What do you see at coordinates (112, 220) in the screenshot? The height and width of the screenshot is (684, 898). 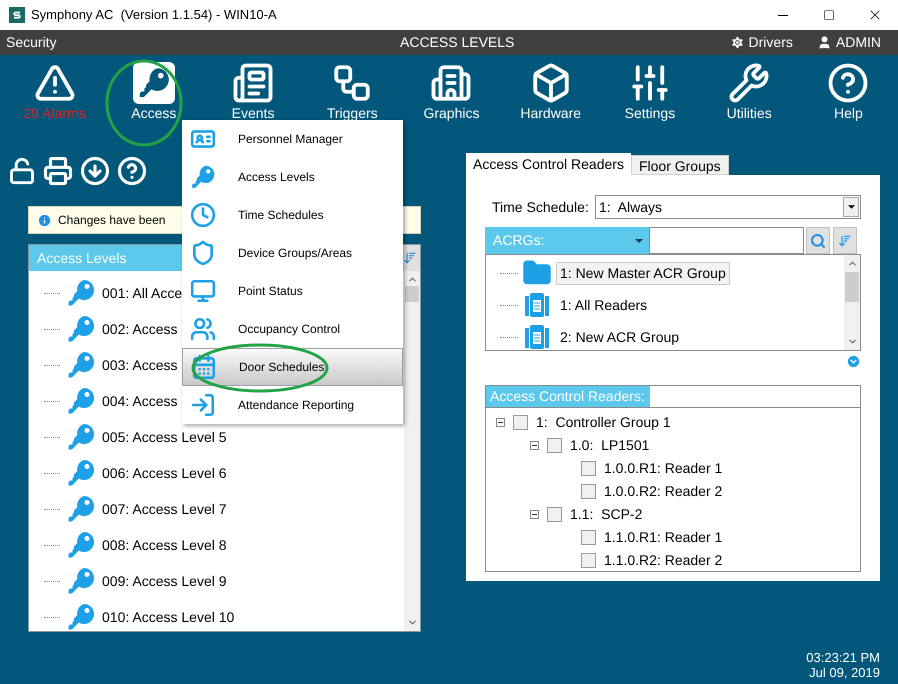 I see `notice-text: Changes have been` at bounding box center [112, 220].